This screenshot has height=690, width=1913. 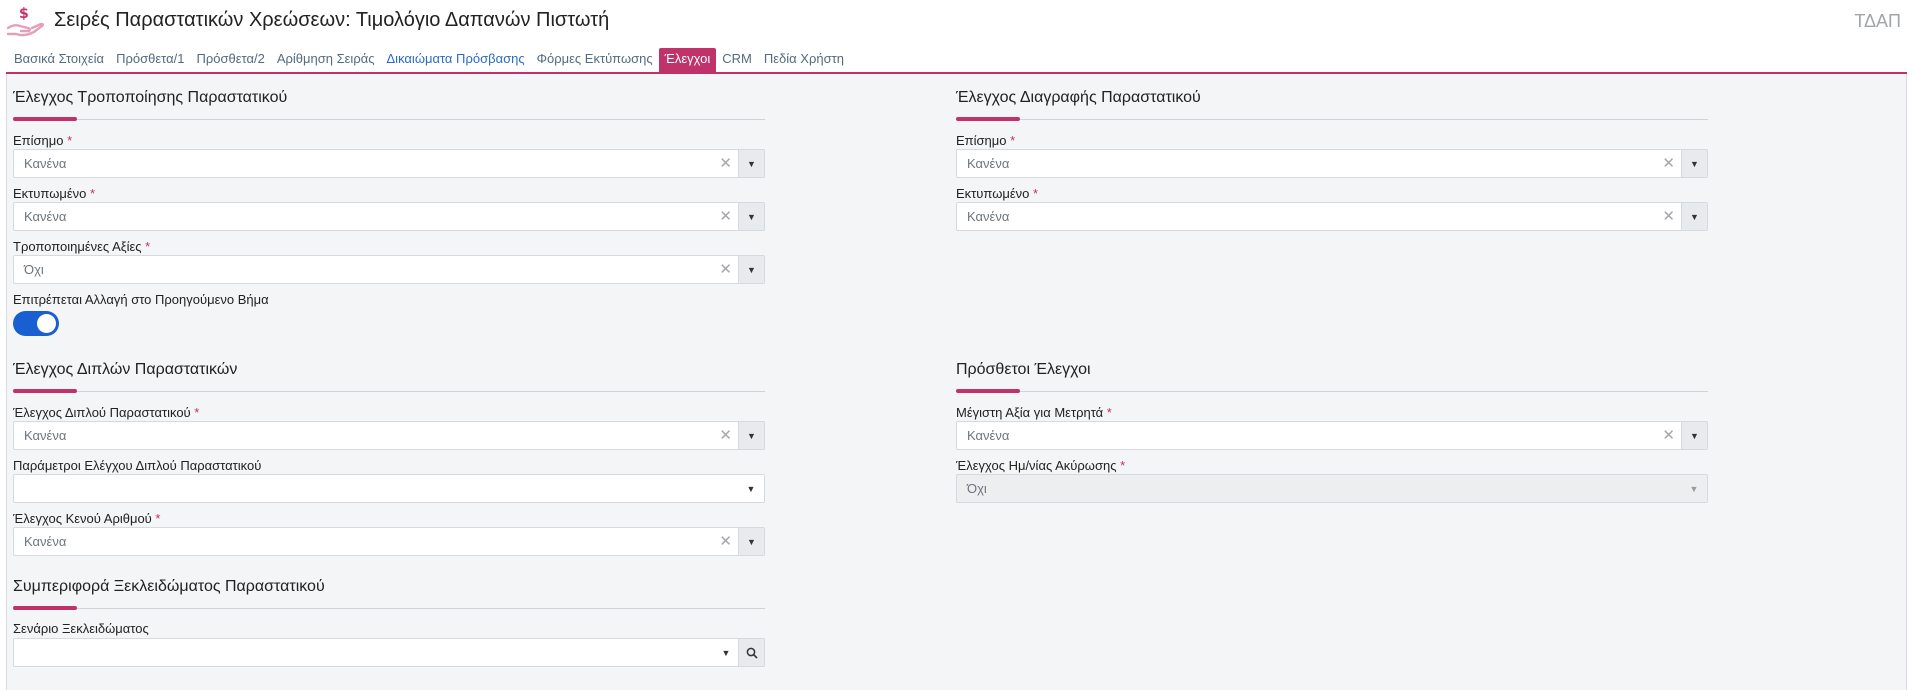 I want to click on unlock-scenario-label: Σενάριο Ξεκλειδώματος, so click(x=81, y=628).